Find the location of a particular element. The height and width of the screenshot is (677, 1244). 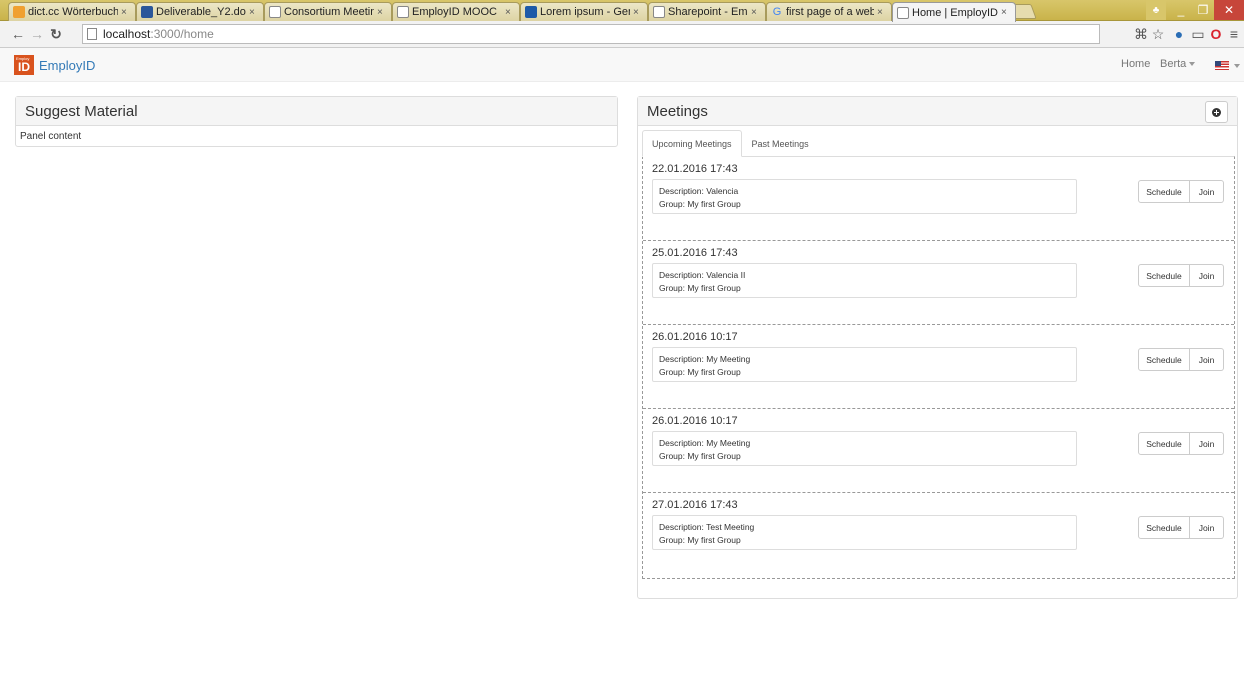

meeting-description: Description: Valencia II is located at coordinates (702, 275).